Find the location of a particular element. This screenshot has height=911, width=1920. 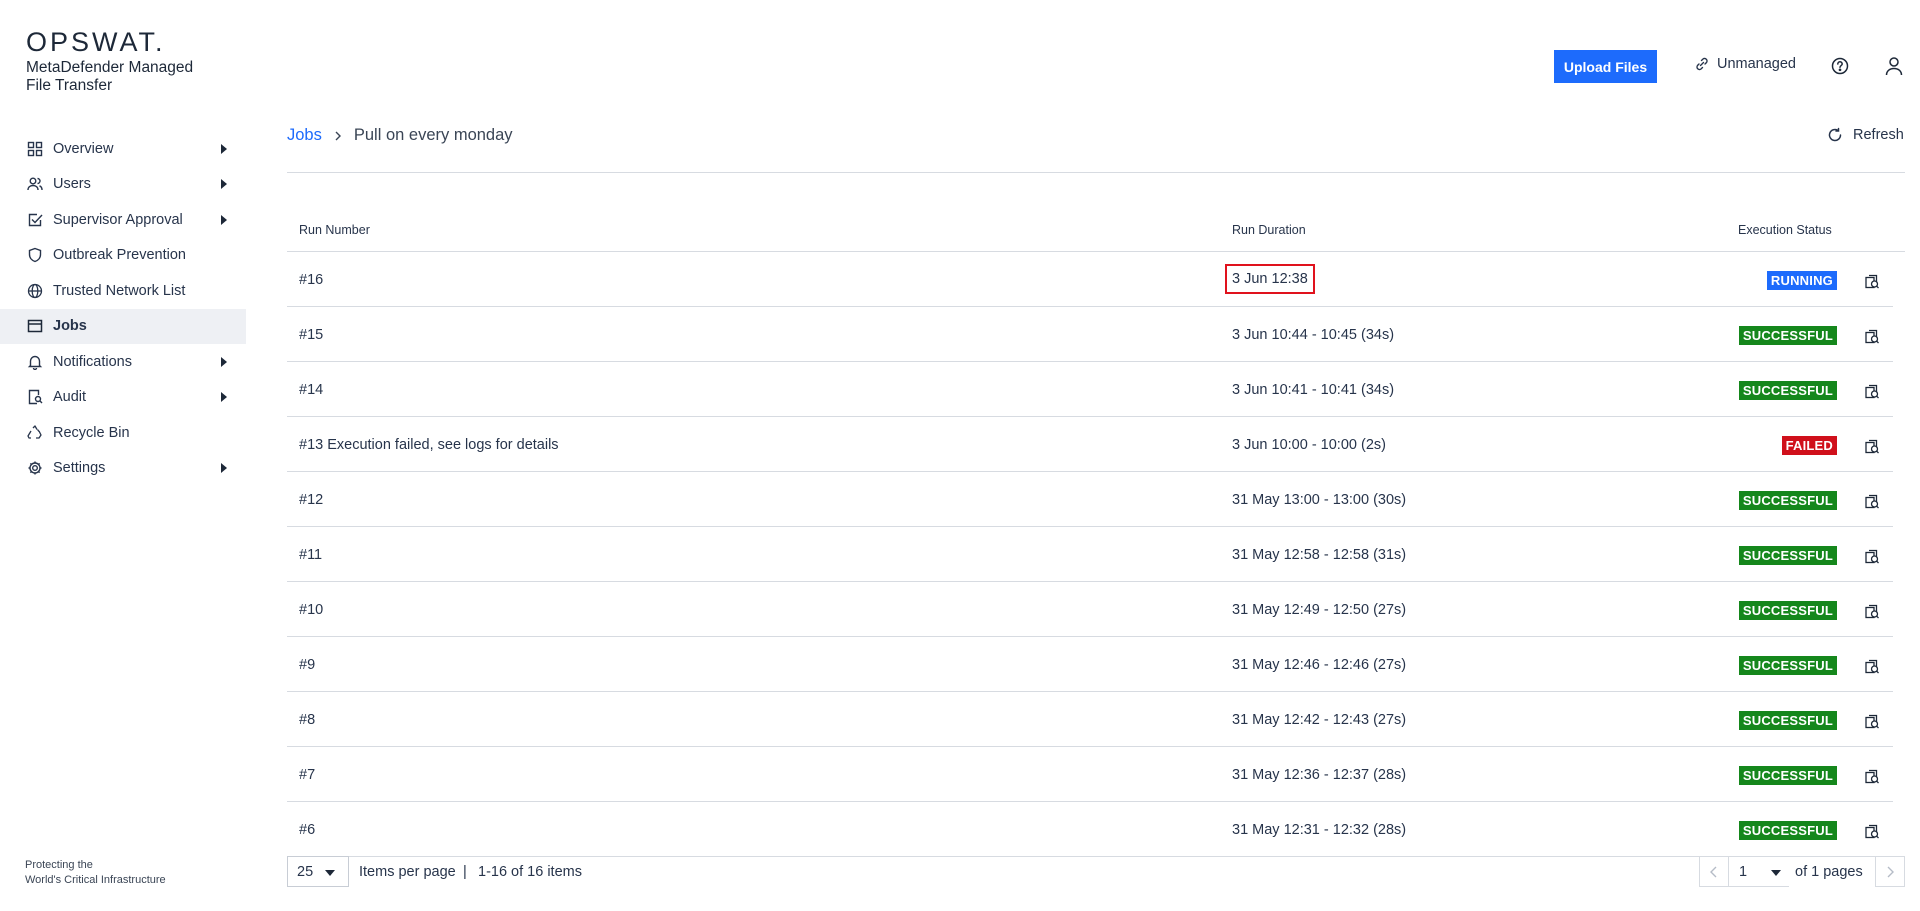

table-row: #7 31 May 12:36 - 12:37 (28s) SUCCESSFUL is located at coordinates (1090, 774).